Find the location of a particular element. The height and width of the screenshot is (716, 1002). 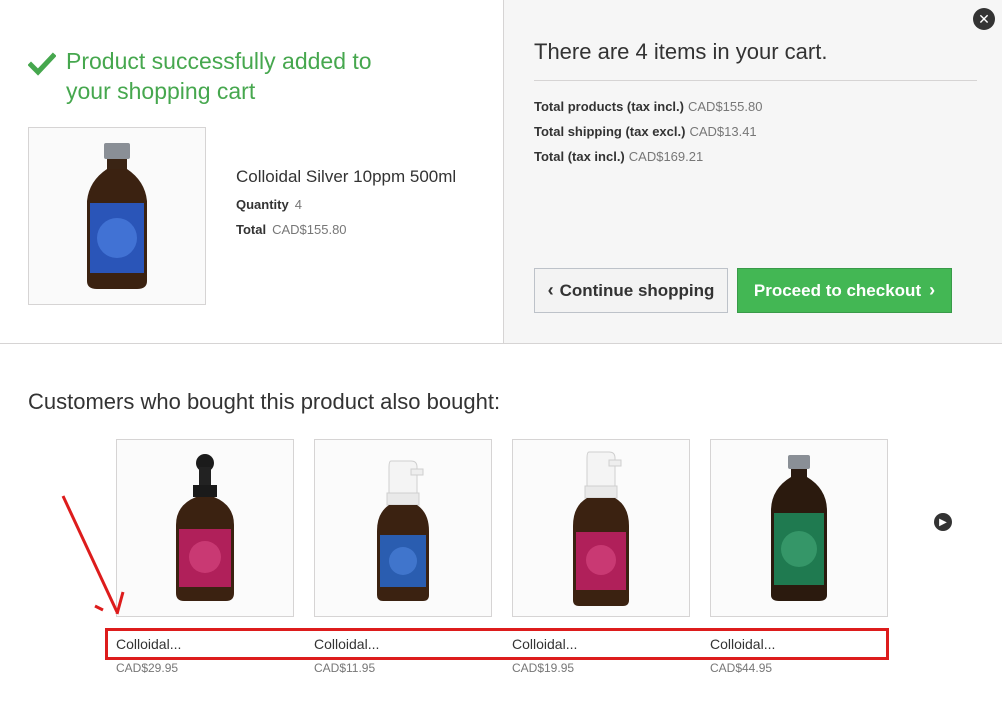

proceed-to-checkout-button: Proceed to checkout › is located at coordinates (844, 290).